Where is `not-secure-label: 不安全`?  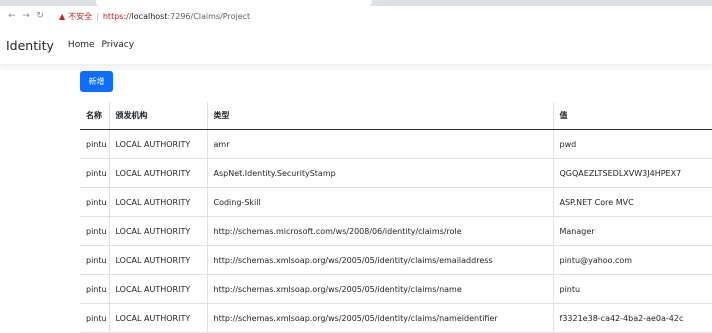 not-secure-label: 不安全 is located at coordinates (80, 16).